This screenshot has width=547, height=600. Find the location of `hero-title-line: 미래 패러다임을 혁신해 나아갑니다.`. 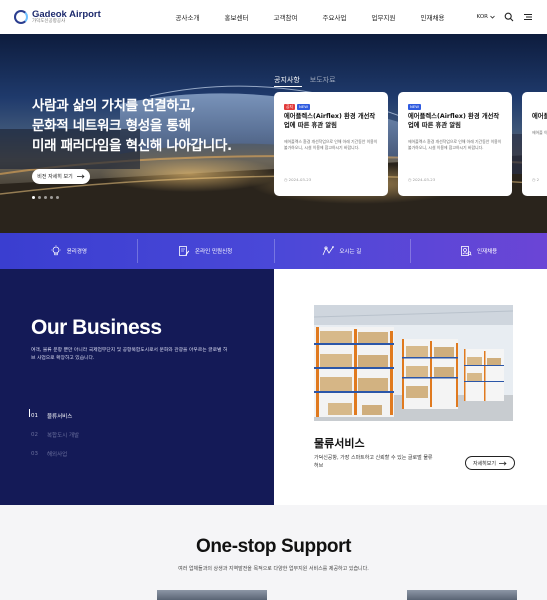

hero-title-line: 미래 패러다임을 혁신해 나아갑니다. is located at coordinates (132, 146).